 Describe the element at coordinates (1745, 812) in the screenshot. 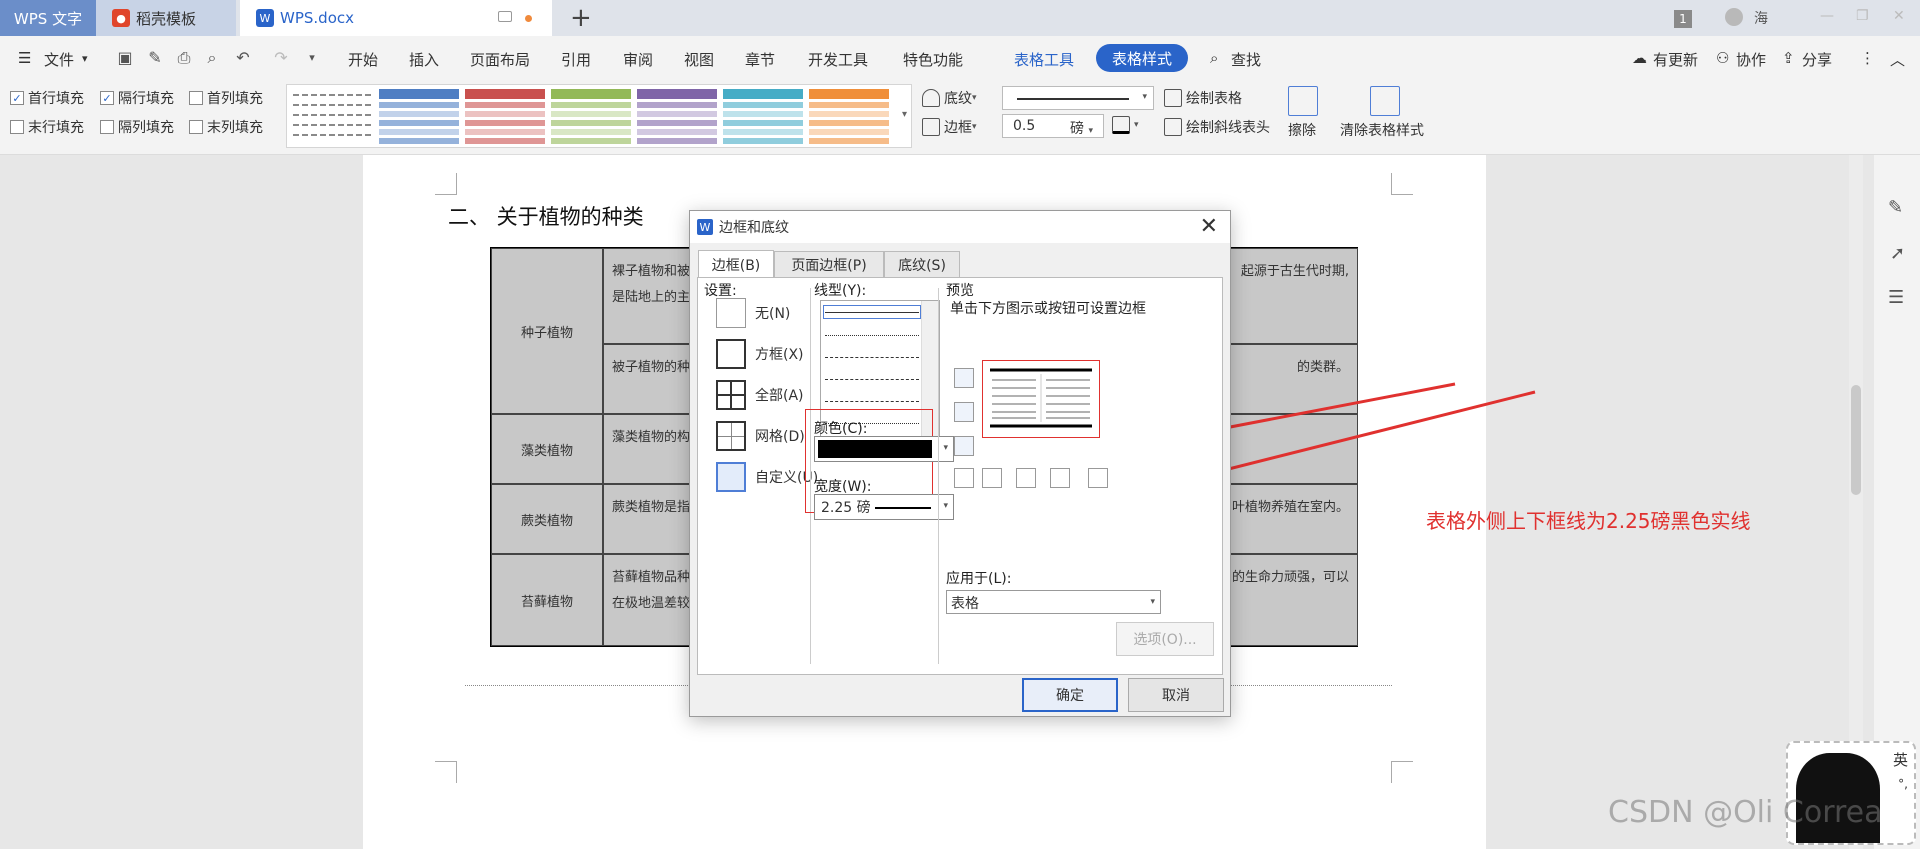

I see `watermark: CSDN @Oli Correa` at that location.